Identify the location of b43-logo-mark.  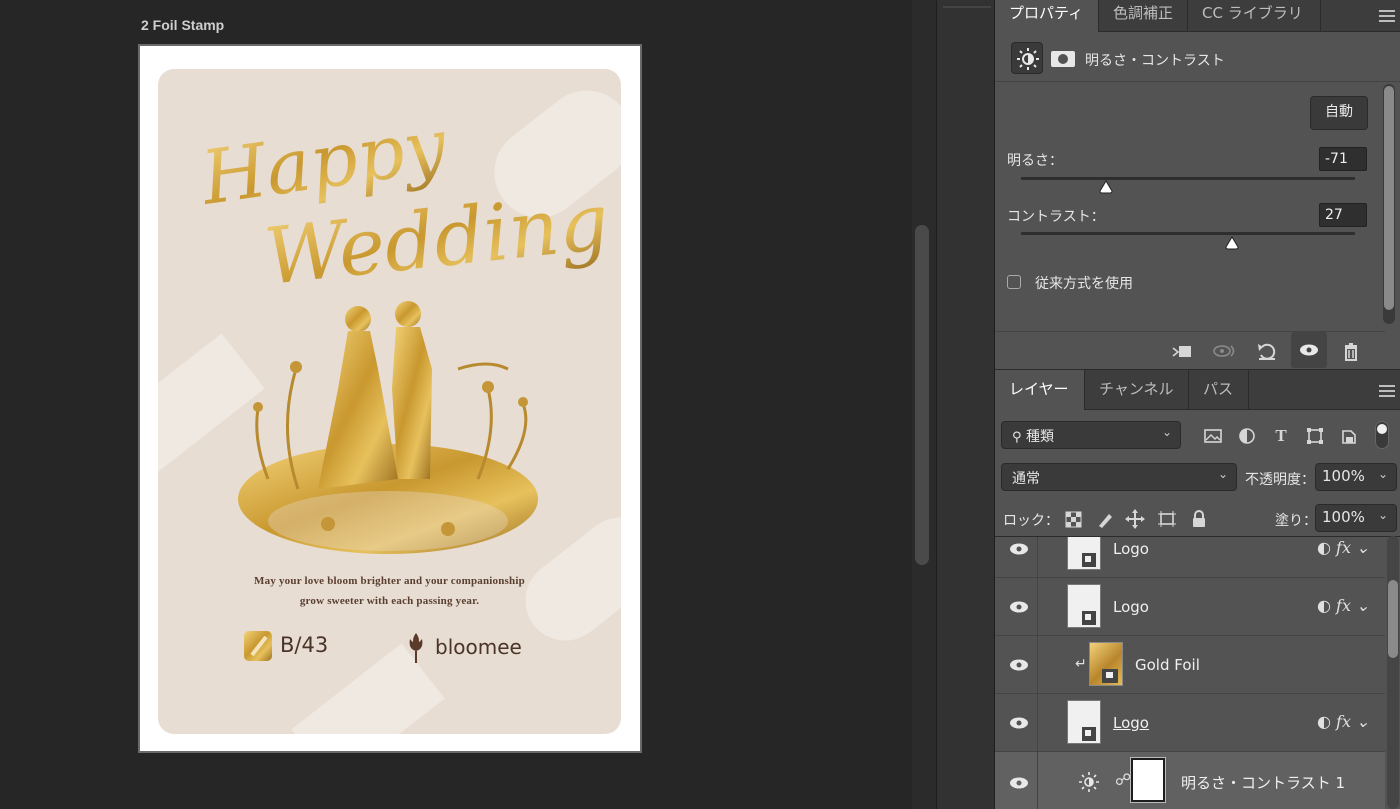
(258, 646).